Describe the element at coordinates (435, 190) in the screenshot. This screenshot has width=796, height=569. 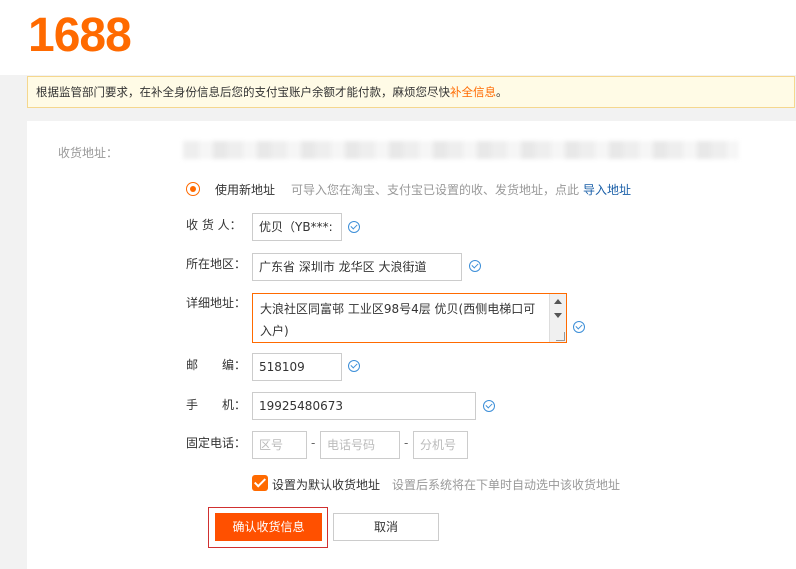
I see `import-hint-text: 可导入您在淘宝、支付宝已设置的收、发货地址，点此` at that location.